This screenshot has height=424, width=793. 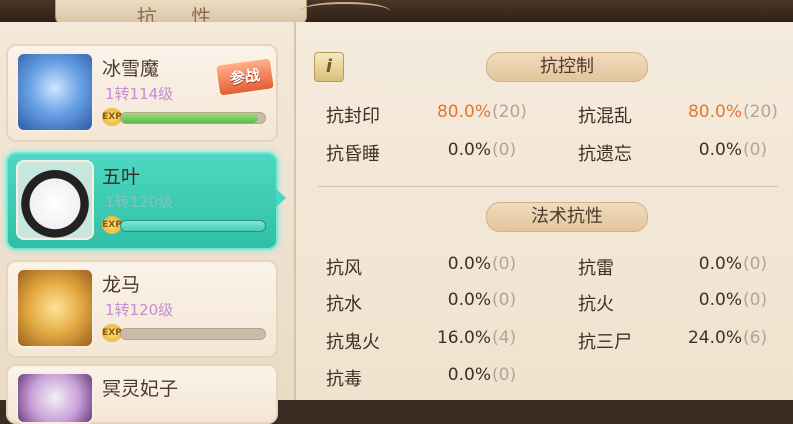 I want to click on stat-label: 抗雷, so click(x=596, y=268).